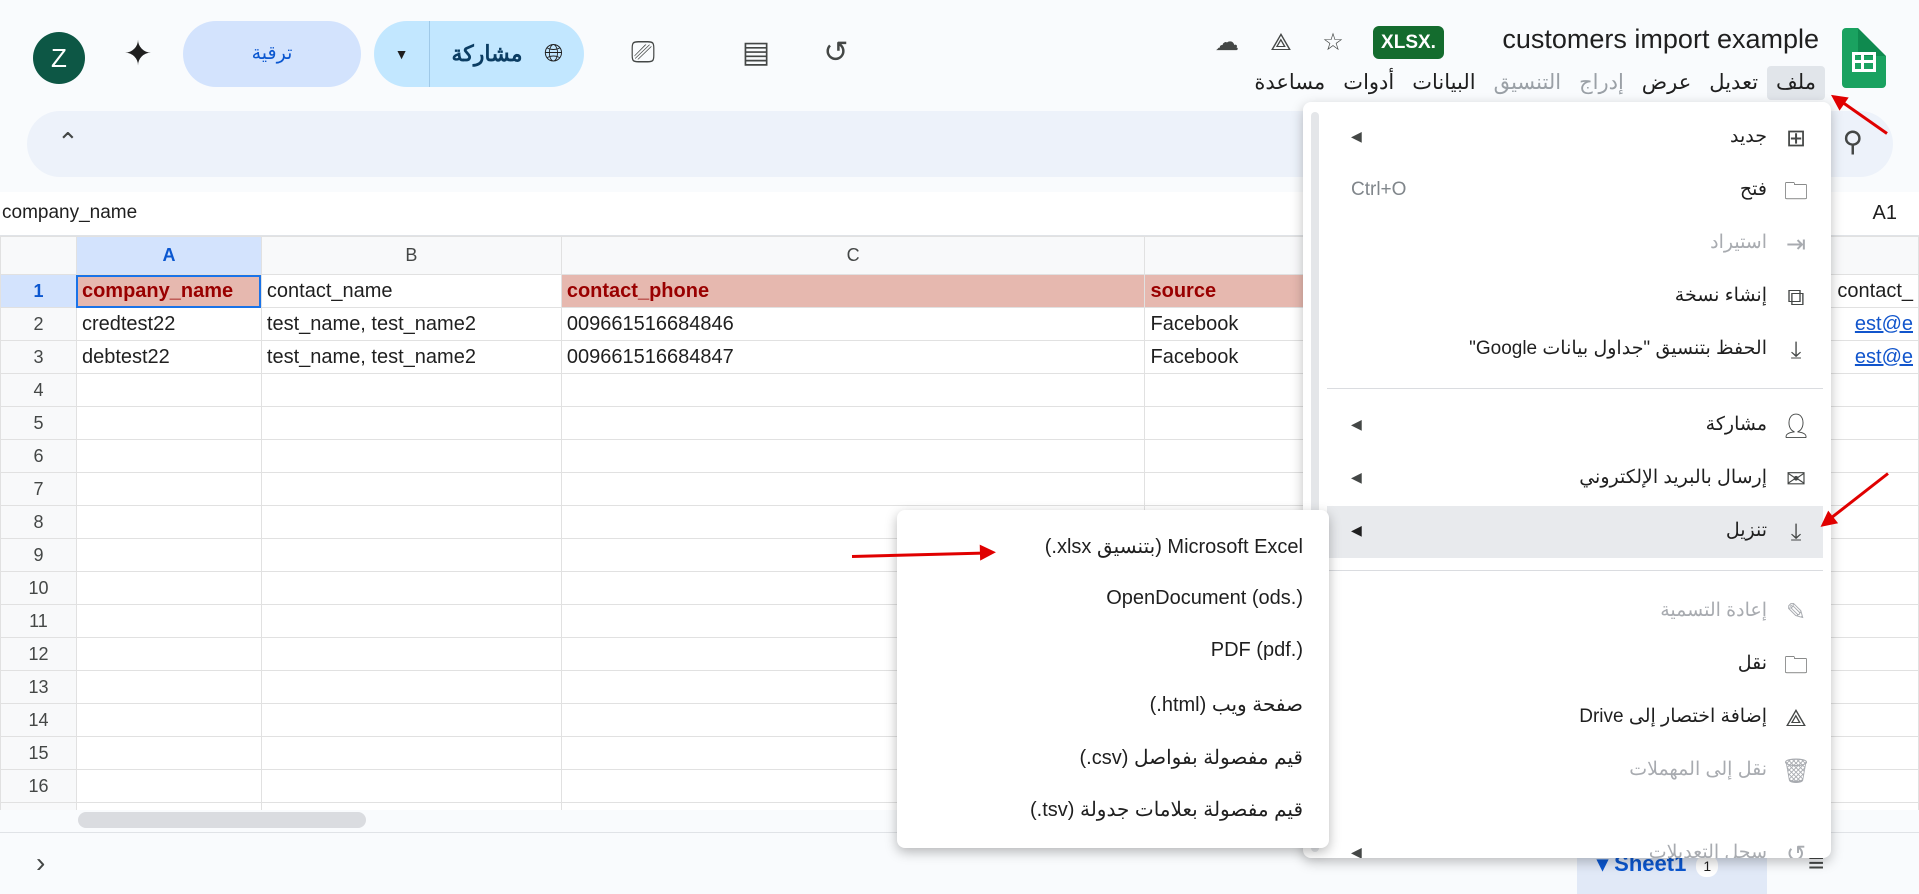 This screenshot has width=1919, height=894. I want to click on menu-item-move: 🗀︎ نقل, so click(1575, 665).